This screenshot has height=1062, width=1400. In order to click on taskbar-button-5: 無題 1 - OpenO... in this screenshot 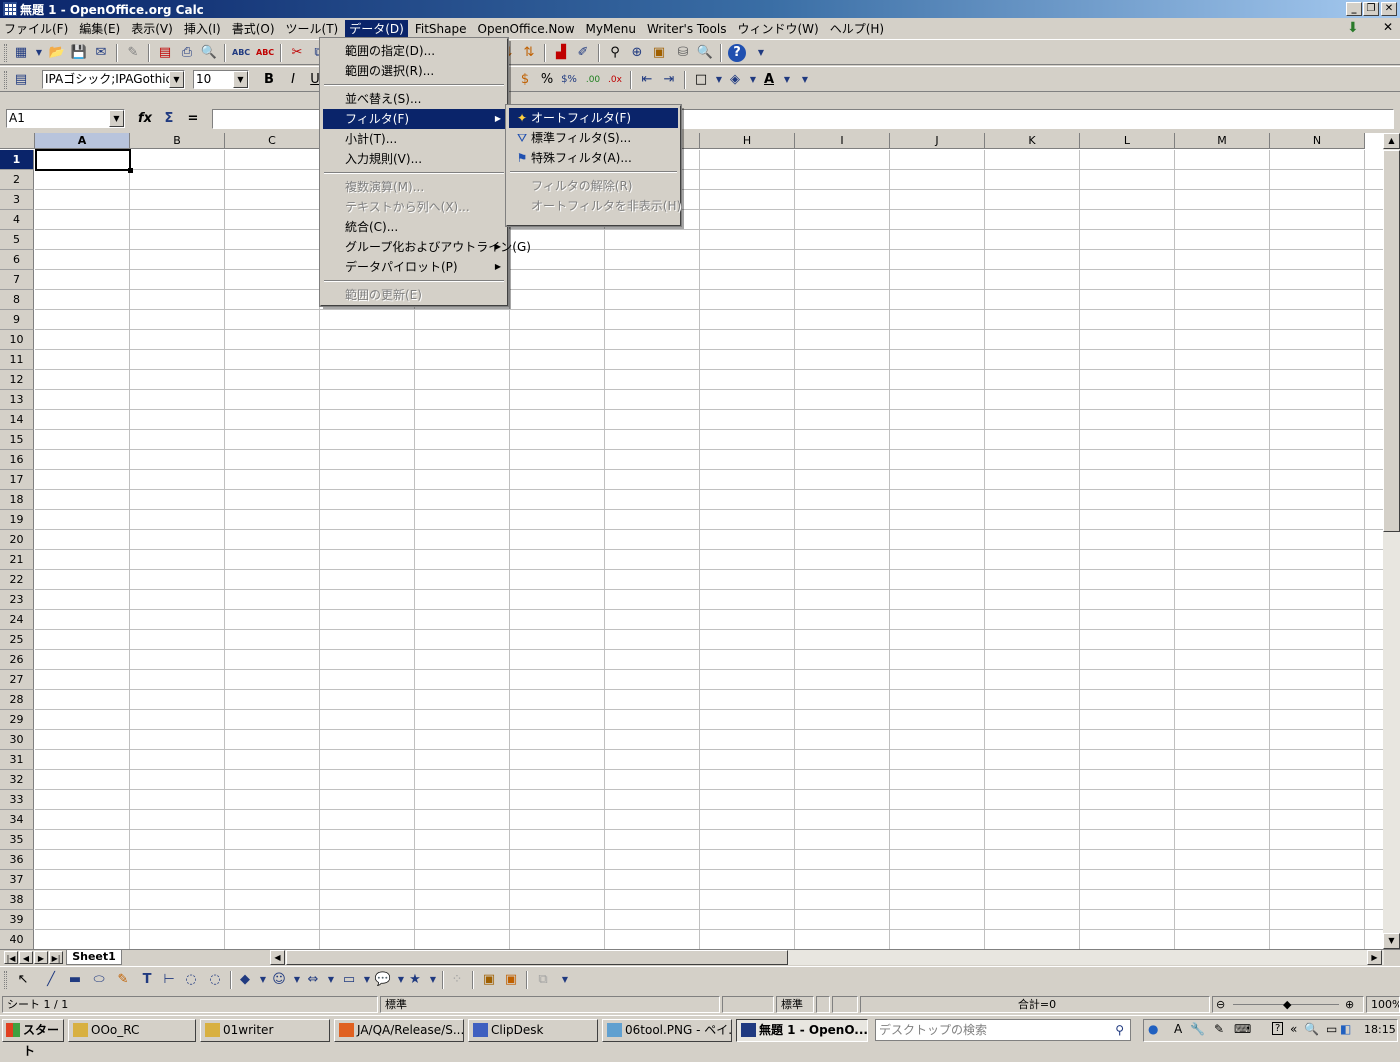, I will do `click(802, 1030)`.